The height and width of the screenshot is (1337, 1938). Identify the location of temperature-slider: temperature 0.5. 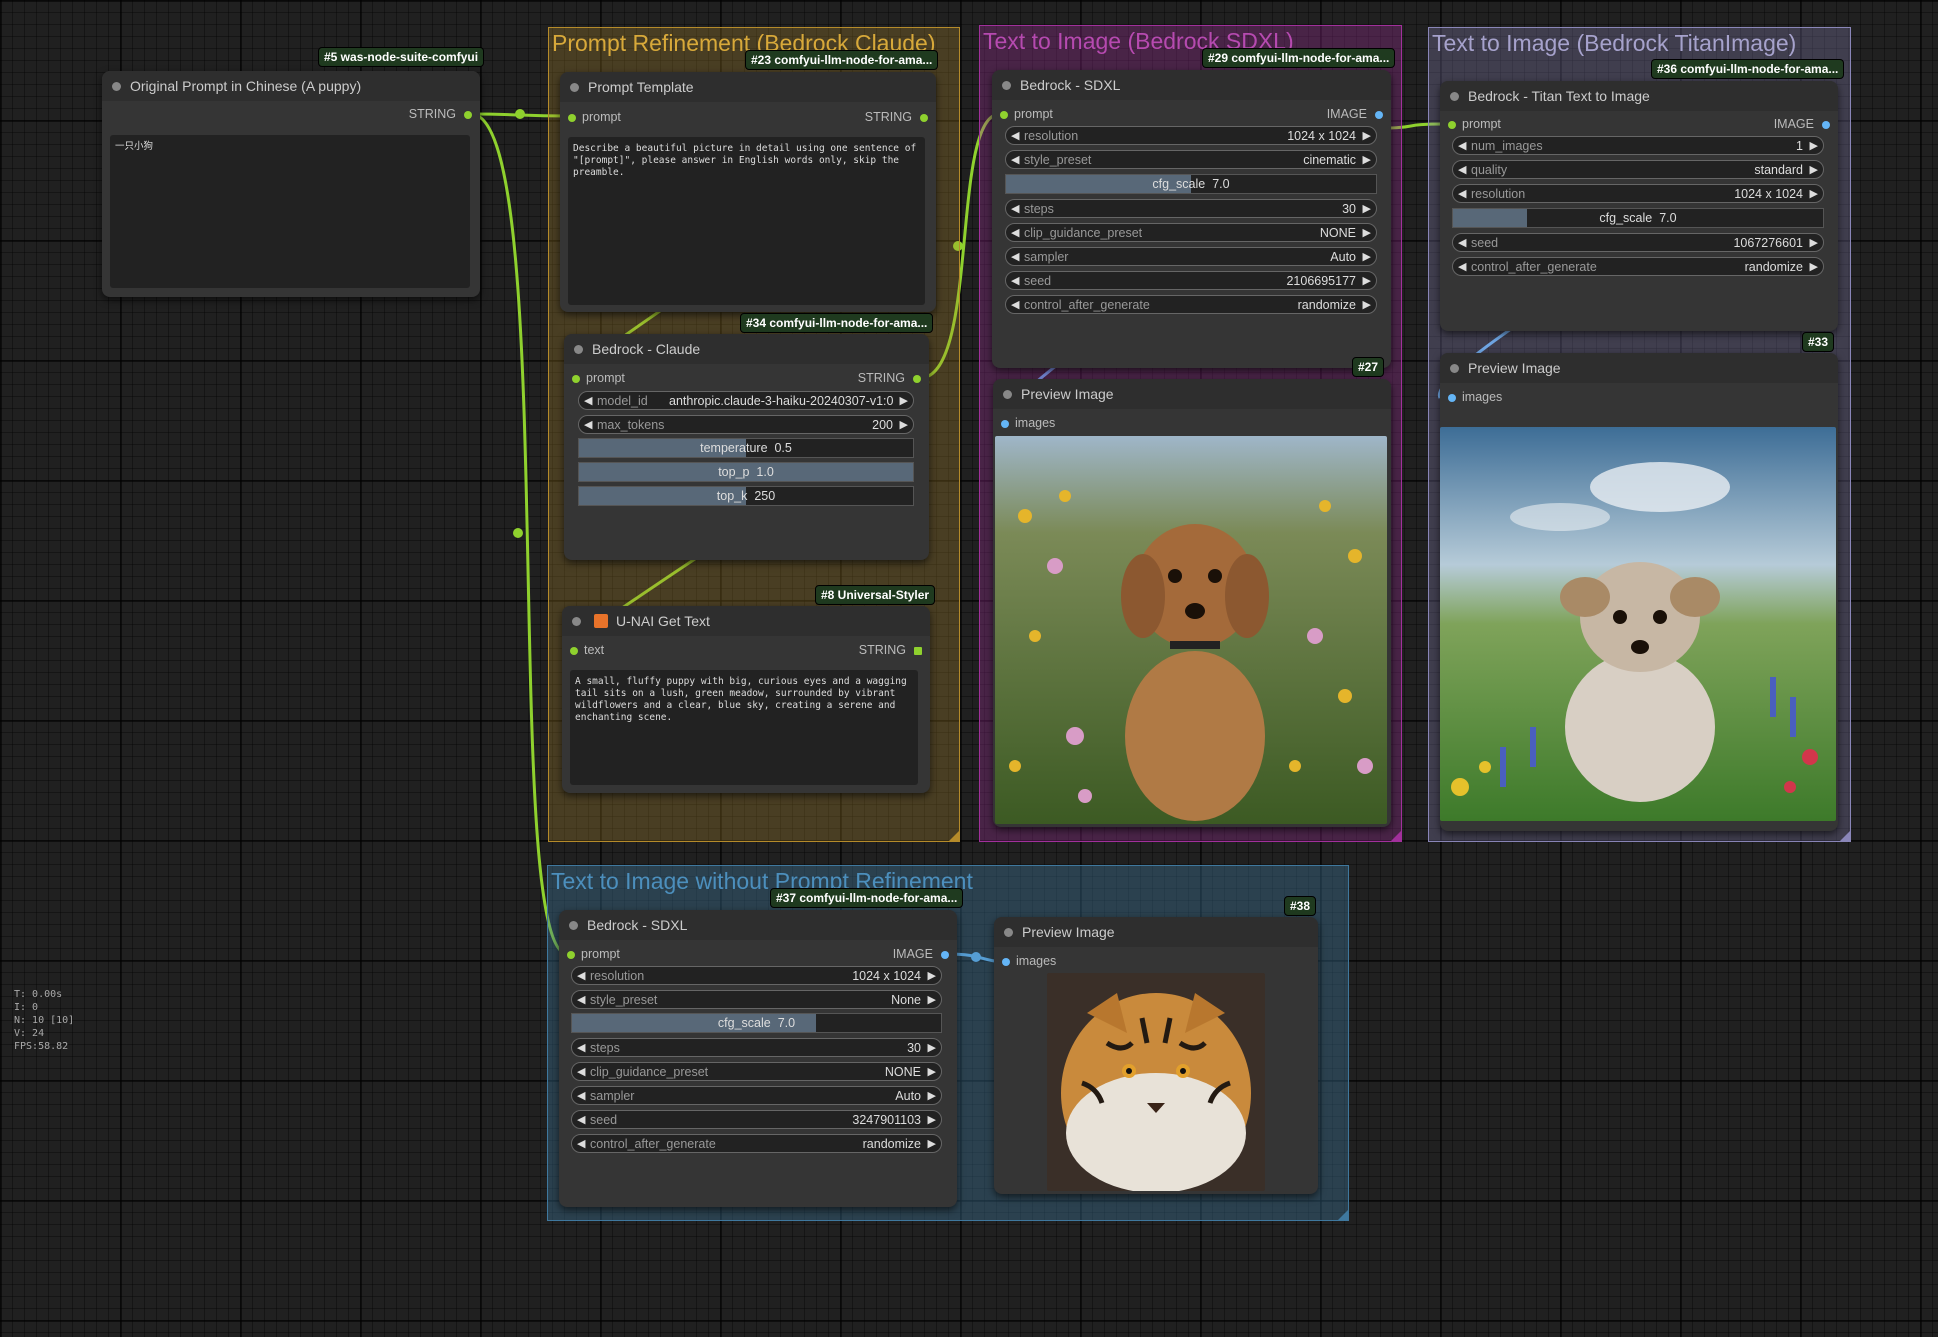
(746, 448).